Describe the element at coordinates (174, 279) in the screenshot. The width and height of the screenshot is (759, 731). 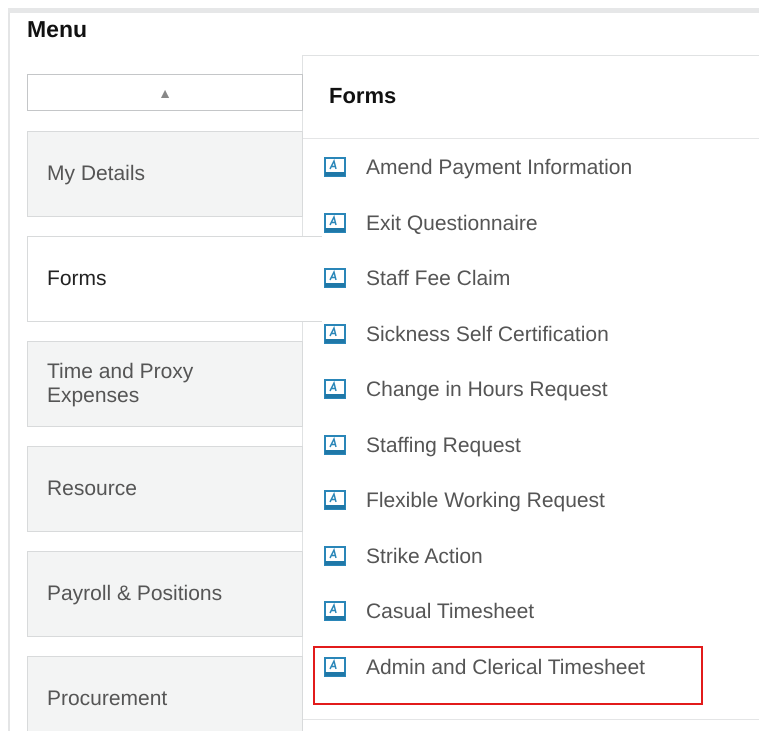
I see `menu-item: Forms` at that location.